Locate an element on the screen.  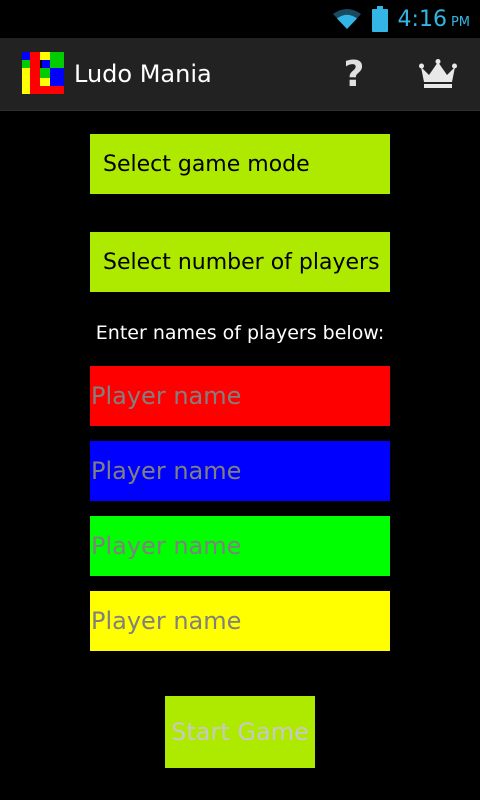
clock: 4:16 PM is located at coordinates (434, 19).